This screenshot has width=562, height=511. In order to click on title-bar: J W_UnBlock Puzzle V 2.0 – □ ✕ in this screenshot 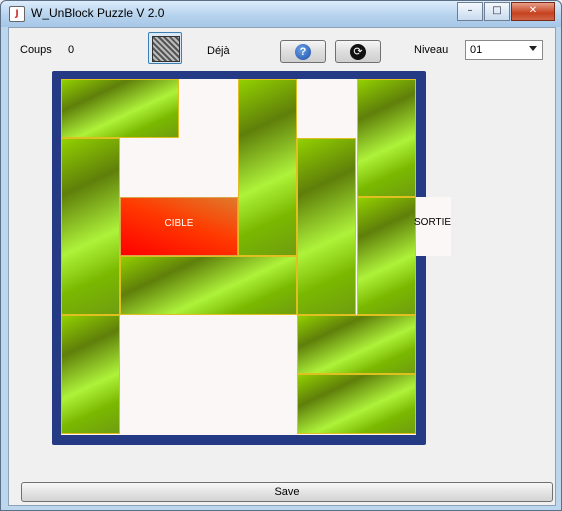, I will do `click(281, 14)`.